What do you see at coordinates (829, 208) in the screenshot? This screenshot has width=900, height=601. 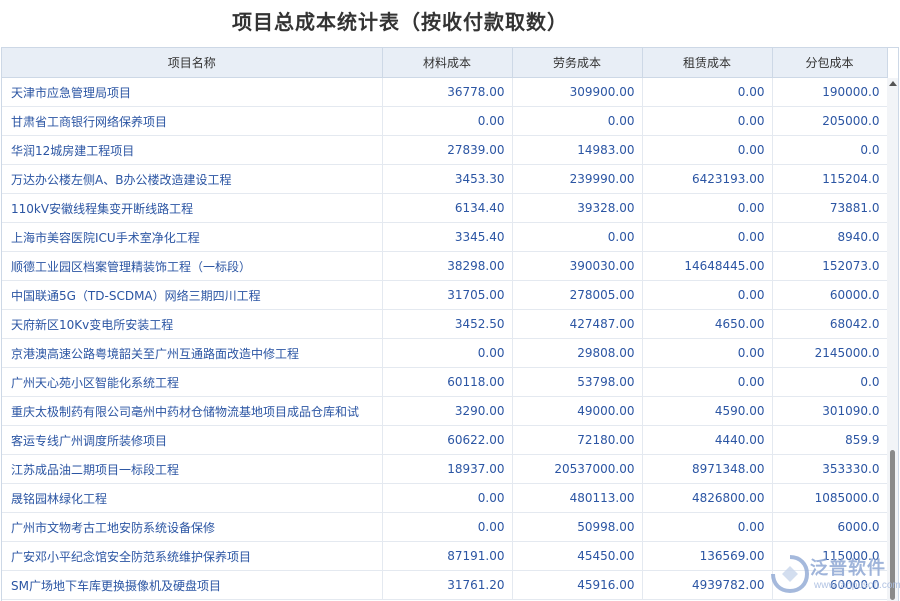 I see `cell-subcontract-cost: 73881.0` at bounding box center [829, 208].